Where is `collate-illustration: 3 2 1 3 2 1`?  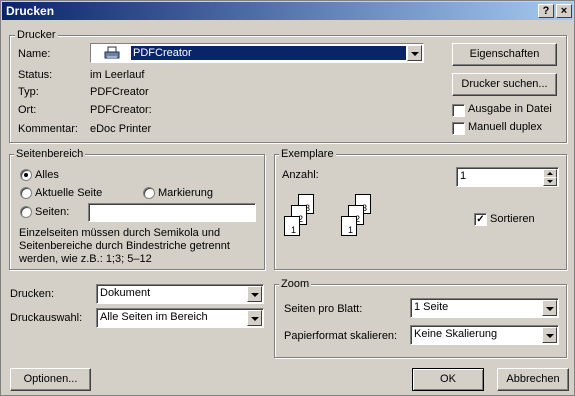
collate-illustration: 3 2 1 3 2 1 is located at coordinates (338, 221).